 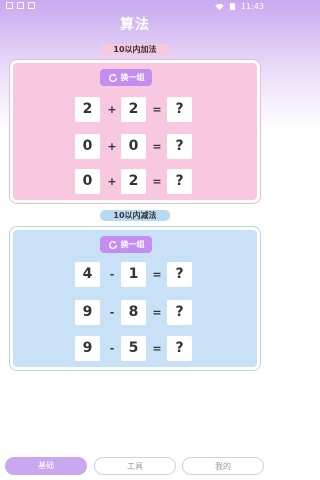 What do you see at coordinates (135, 25) in the screenshot?
I see `page-title: 算法` at bounding box center [135, 25].